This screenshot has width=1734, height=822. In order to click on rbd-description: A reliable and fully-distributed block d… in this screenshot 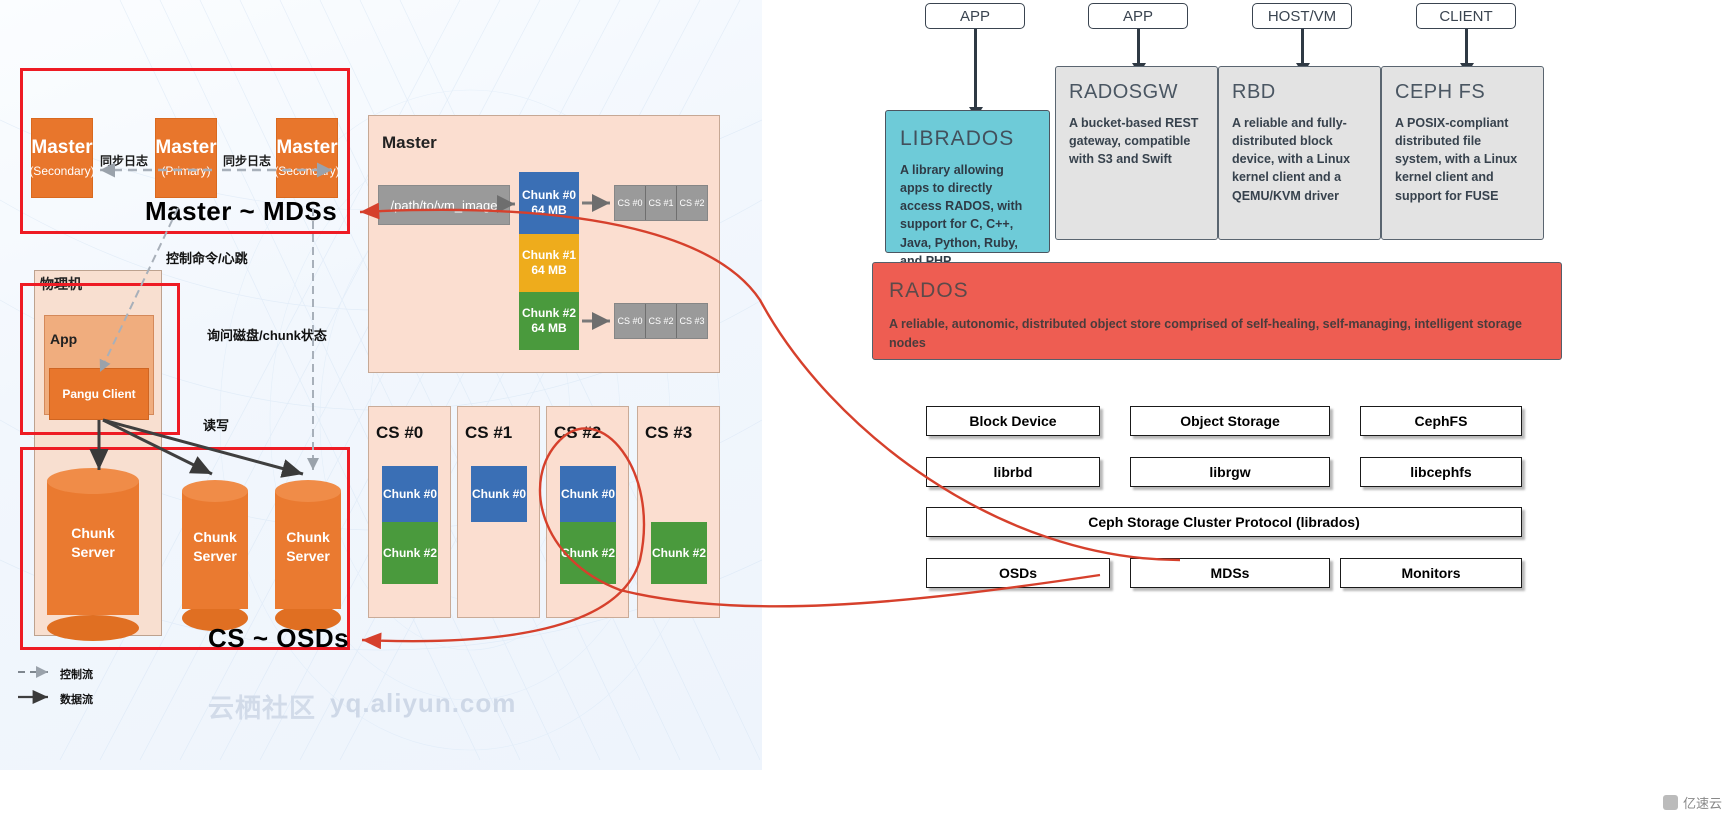, I will do `click(1291, 159)`.